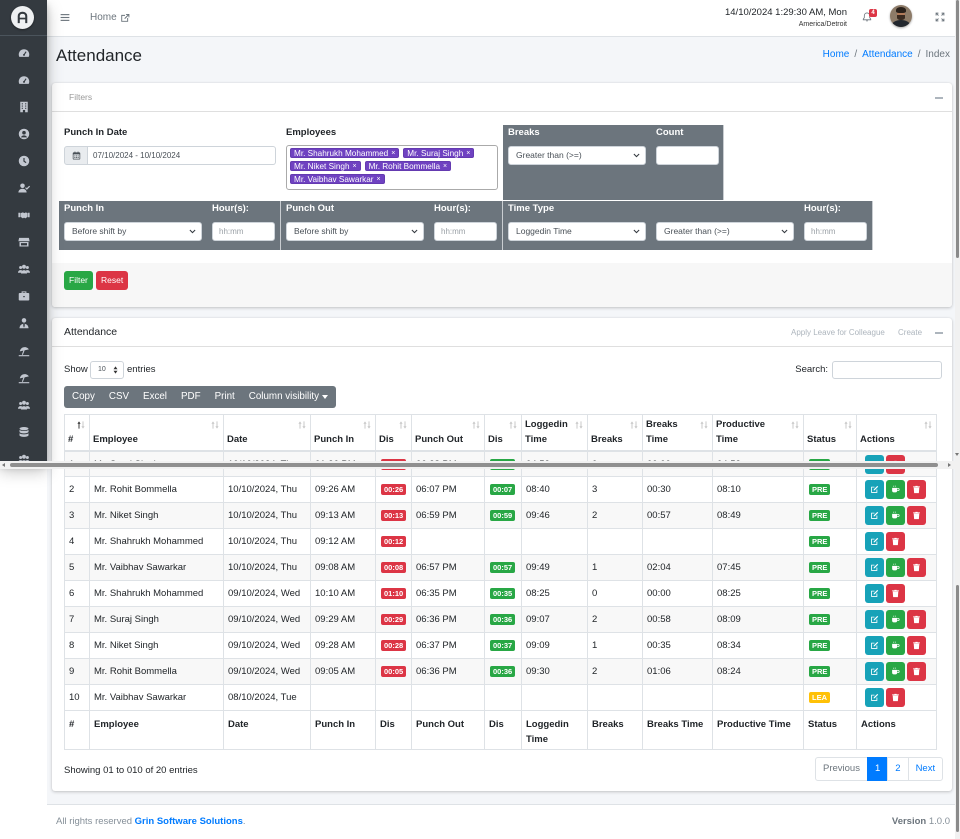  Describe the element at coordinates (65, 17) in the screenshot. I see `sidebar-toggle-button` at that location.